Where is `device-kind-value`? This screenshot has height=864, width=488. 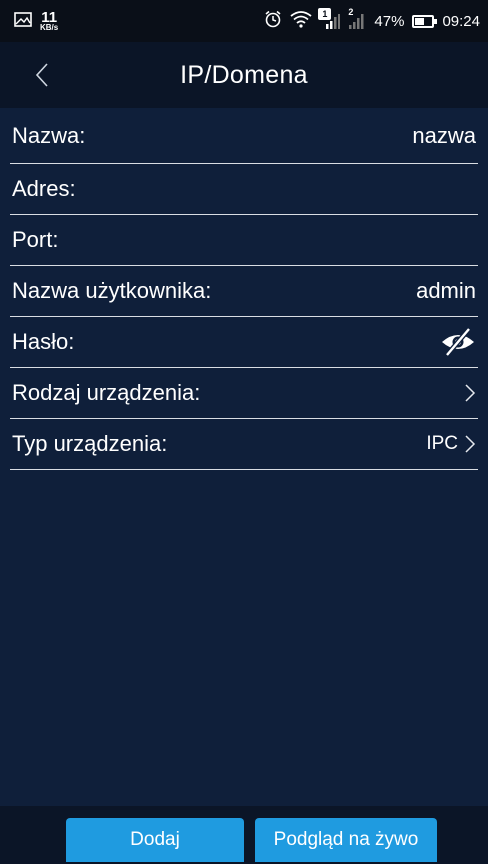
device-kind-value is located at coordinates (470, 393).